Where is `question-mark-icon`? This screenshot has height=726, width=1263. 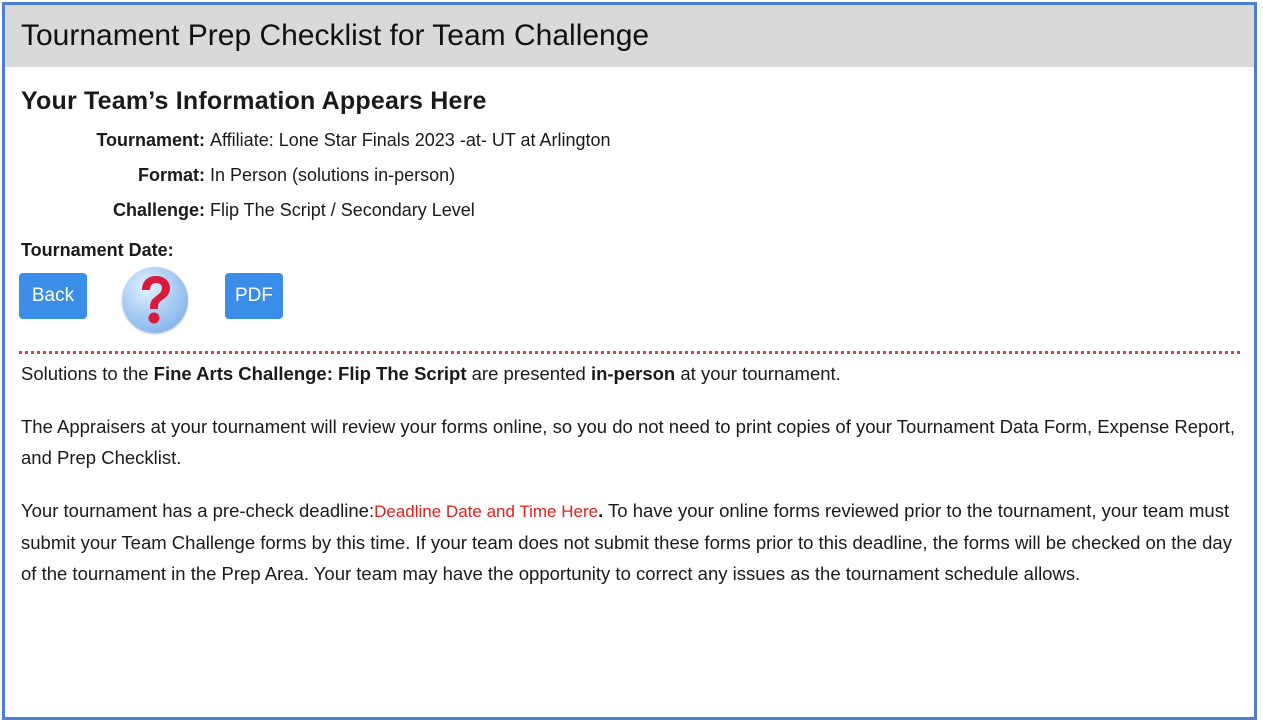
question-mark-icon is located at coordinates (156, 300).